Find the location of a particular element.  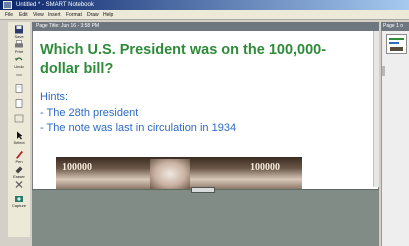

select-button: Select is located at coordinates (19, 138).